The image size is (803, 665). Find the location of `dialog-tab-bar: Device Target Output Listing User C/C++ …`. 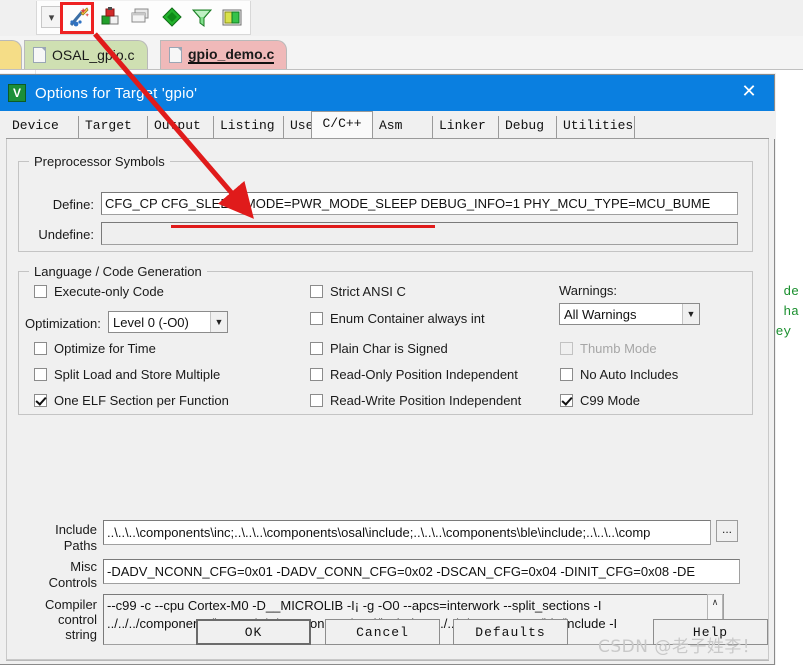

dialog-tab-bar: Device Target Output Listing User C/C++ … is located at coordinates (387, 125).